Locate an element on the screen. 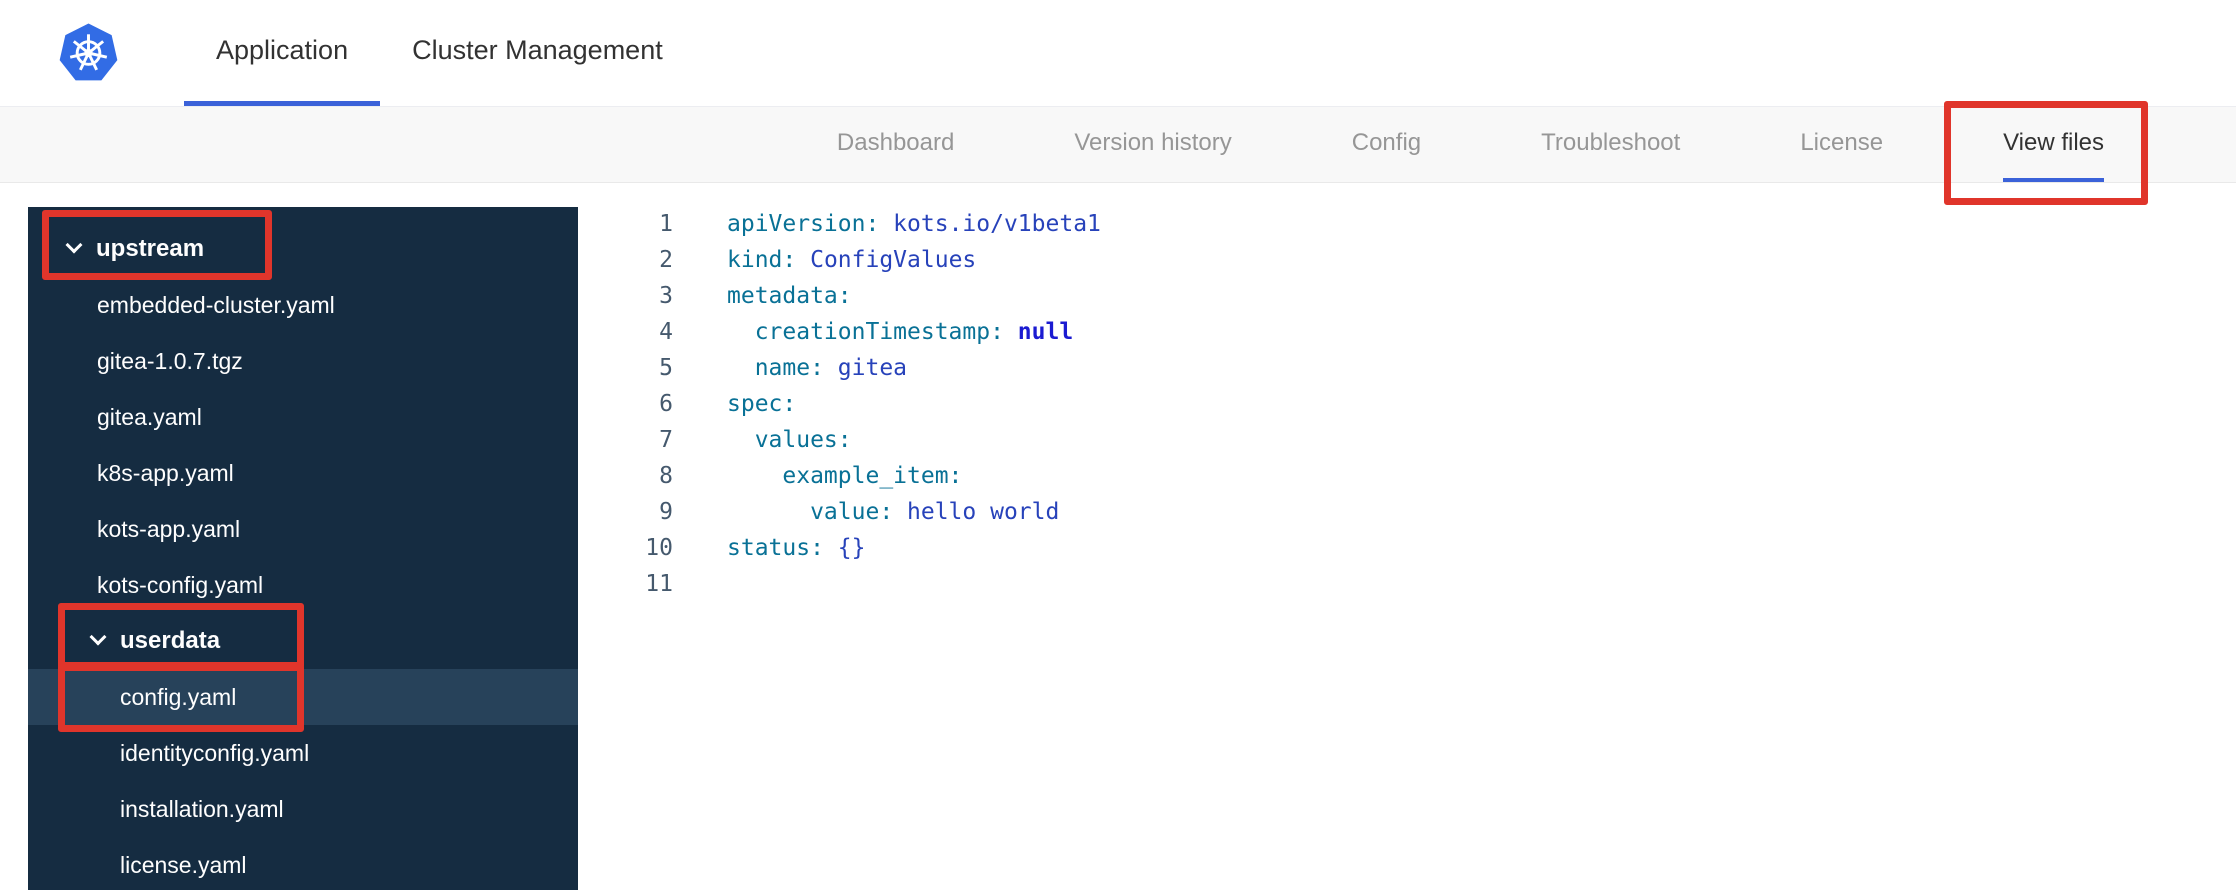 The image size is (2236, 890). code-line: 1 apiVersion: kots.io/v1beta1 is located at coordinates (1407, 224).